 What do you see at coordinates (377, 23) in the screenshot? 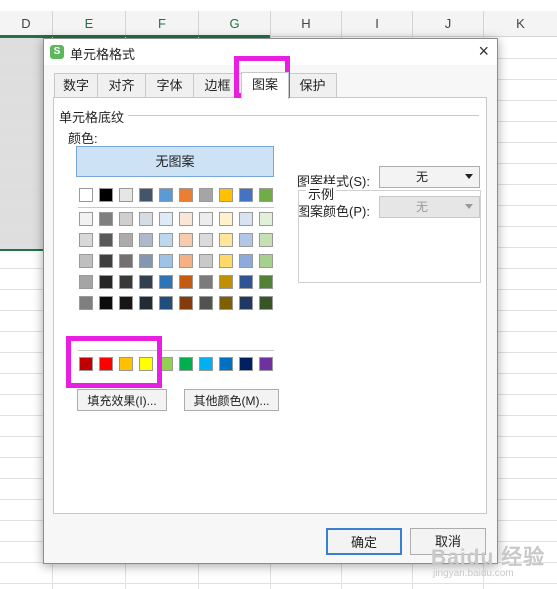
I see `column-header-i: I` at bounding box center [377, 23].